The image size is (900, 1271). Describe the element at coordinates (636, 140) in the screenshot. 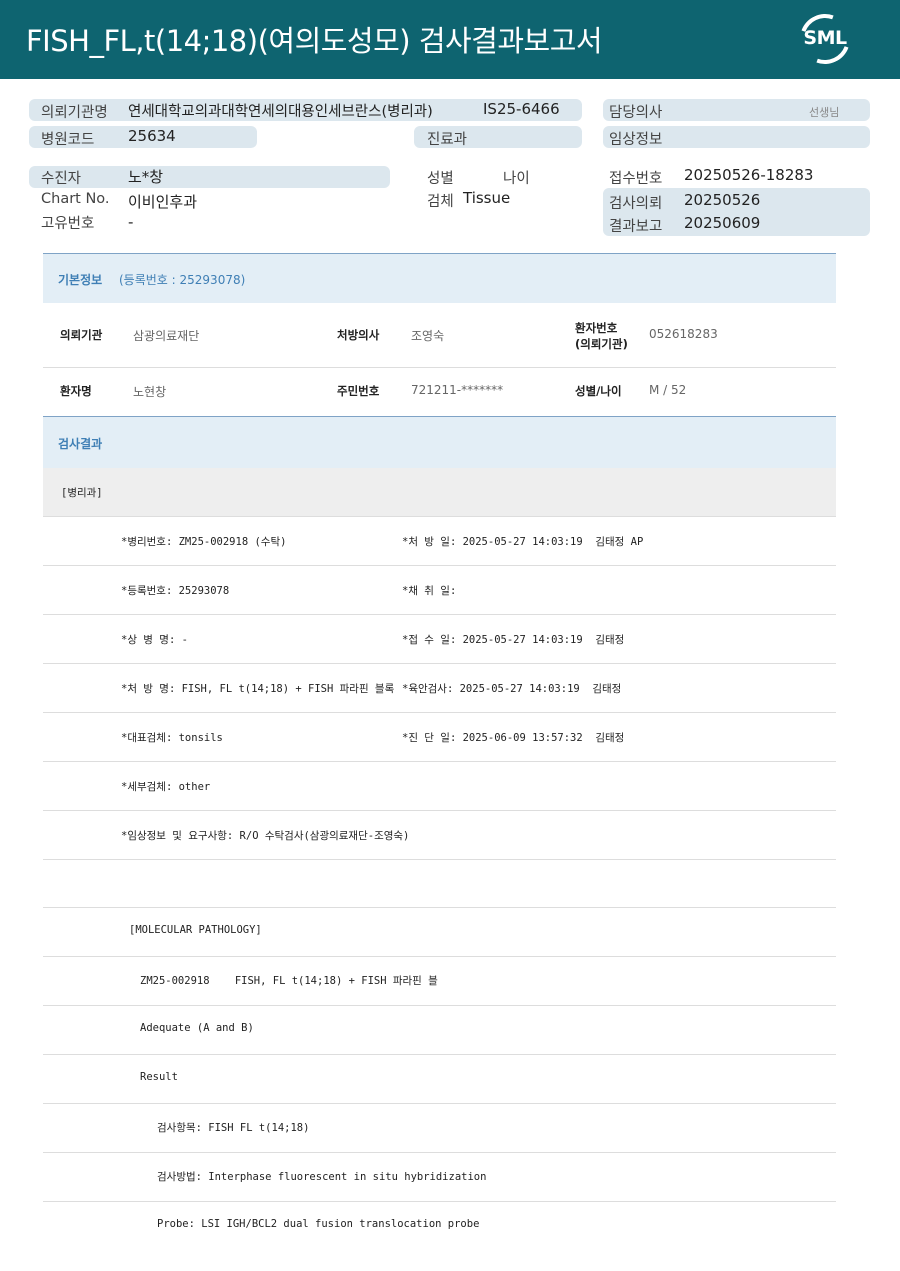

I see `clinical-info-label: 임상정보` at that location.